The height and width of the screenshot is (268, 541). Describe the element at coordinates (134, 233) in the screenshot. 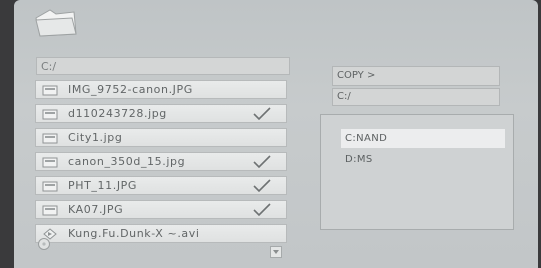

I see `file-name: Kung.Fu.Dunk-X ~.avi` at that location.